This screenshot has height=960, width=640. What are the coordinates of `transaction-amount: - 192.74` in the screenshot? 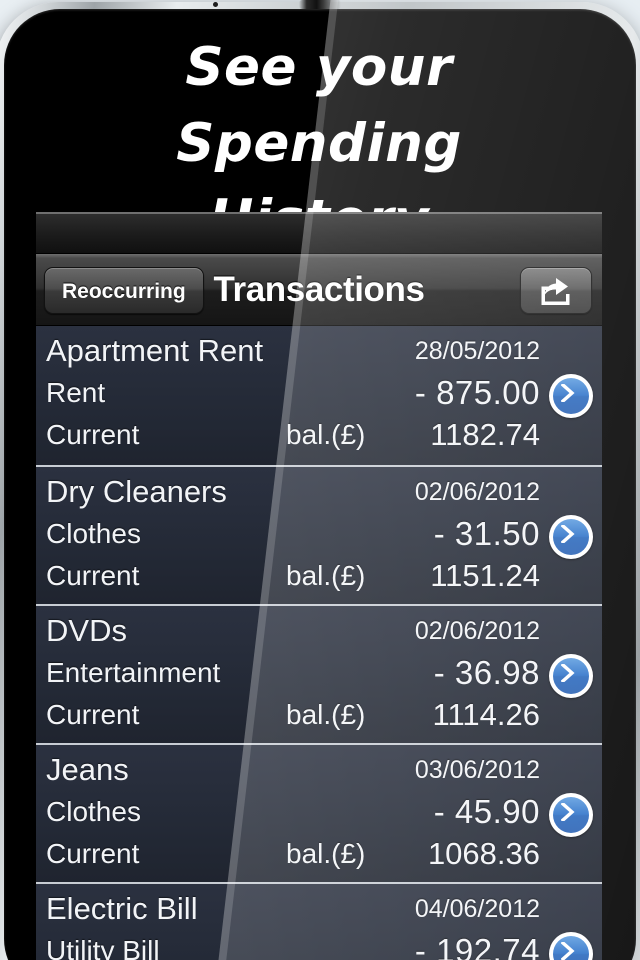 It's located at (477, 946).